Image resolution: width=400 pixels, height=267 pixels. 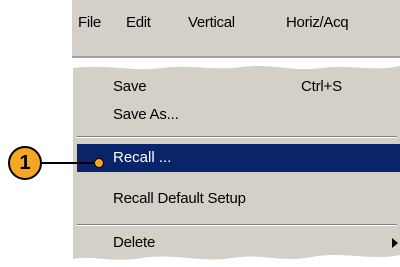 I want to click on menu-vertical: Vertical, so click(x=211, y=22).